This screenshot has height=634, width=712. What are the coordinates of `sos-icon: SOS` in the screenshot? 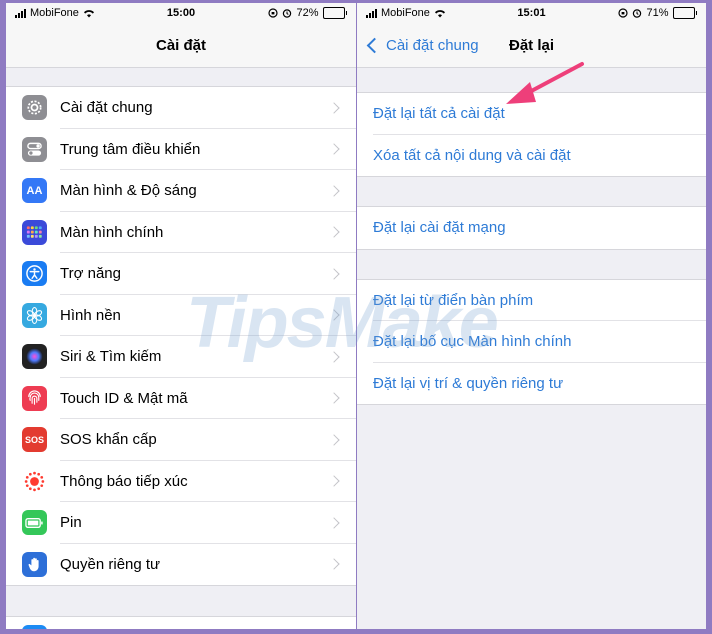 It's located at (34, 440).